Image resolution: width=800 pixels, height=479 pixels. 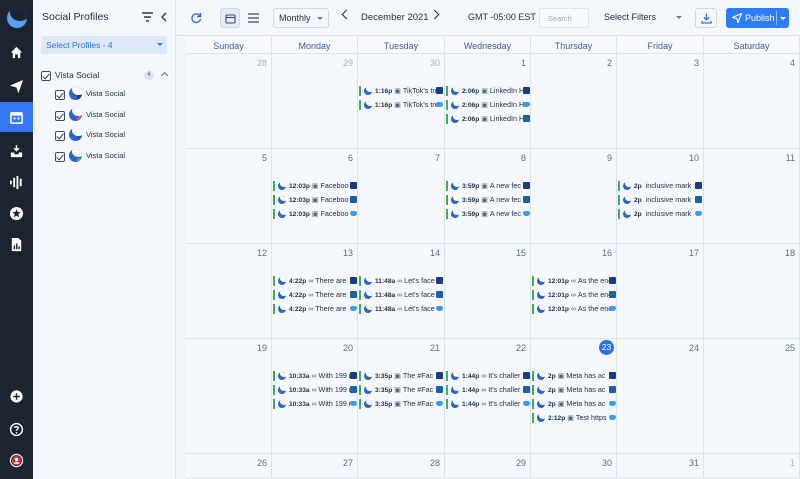 What do you see at coordinates (574, 196) in the screenshot?
I see `day-cell: 9` at bounding box center [574, 196].